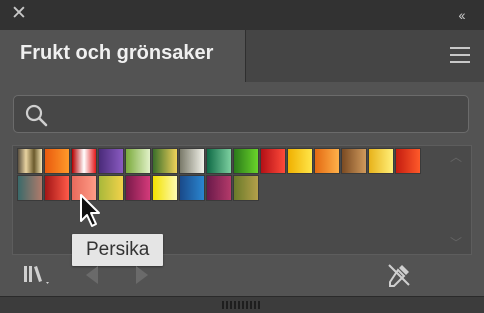 Image resolution: width=484 pixels, height=313 pixels. Describe the element at coordinates (142, 275) in the screenshot. I see `next-library-icon` at that location.